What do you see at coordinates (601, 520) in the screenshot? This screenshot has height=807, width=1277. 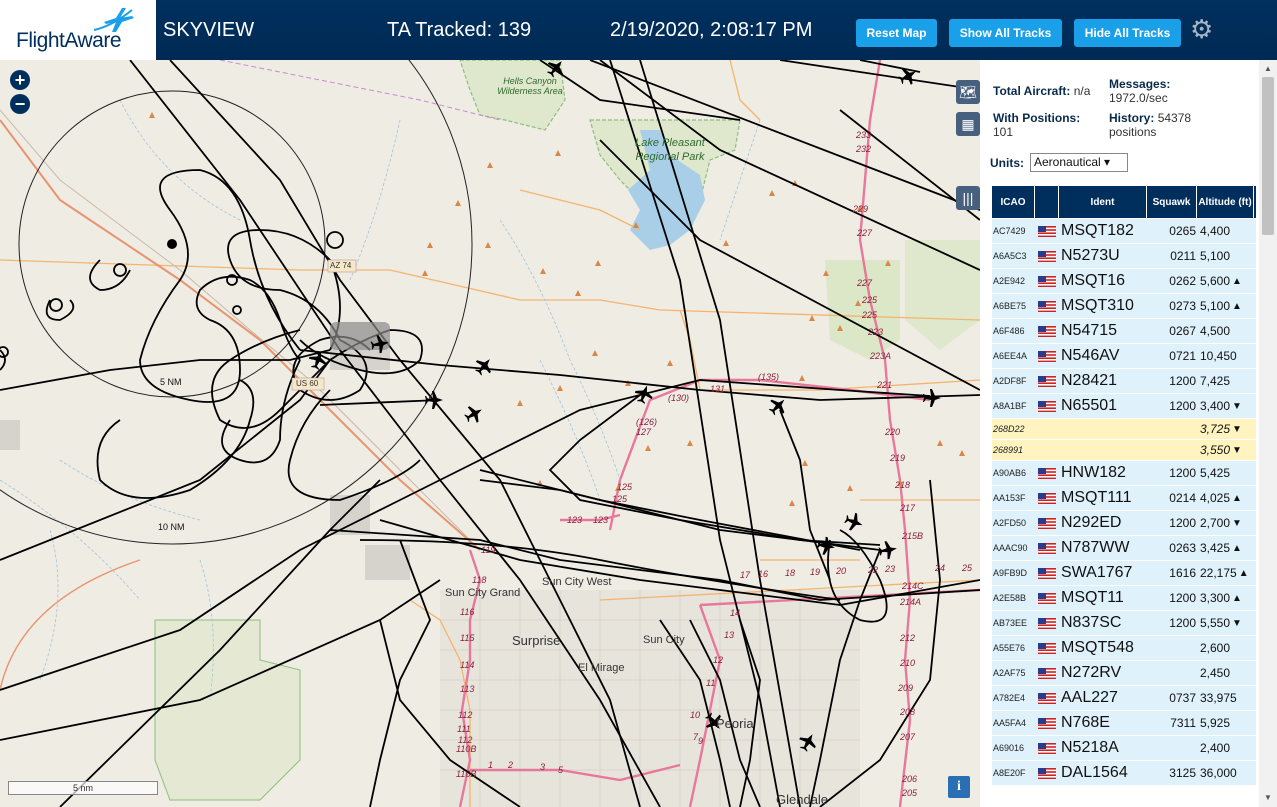 I see `route-label: 123` at bounding box center [601, 520].